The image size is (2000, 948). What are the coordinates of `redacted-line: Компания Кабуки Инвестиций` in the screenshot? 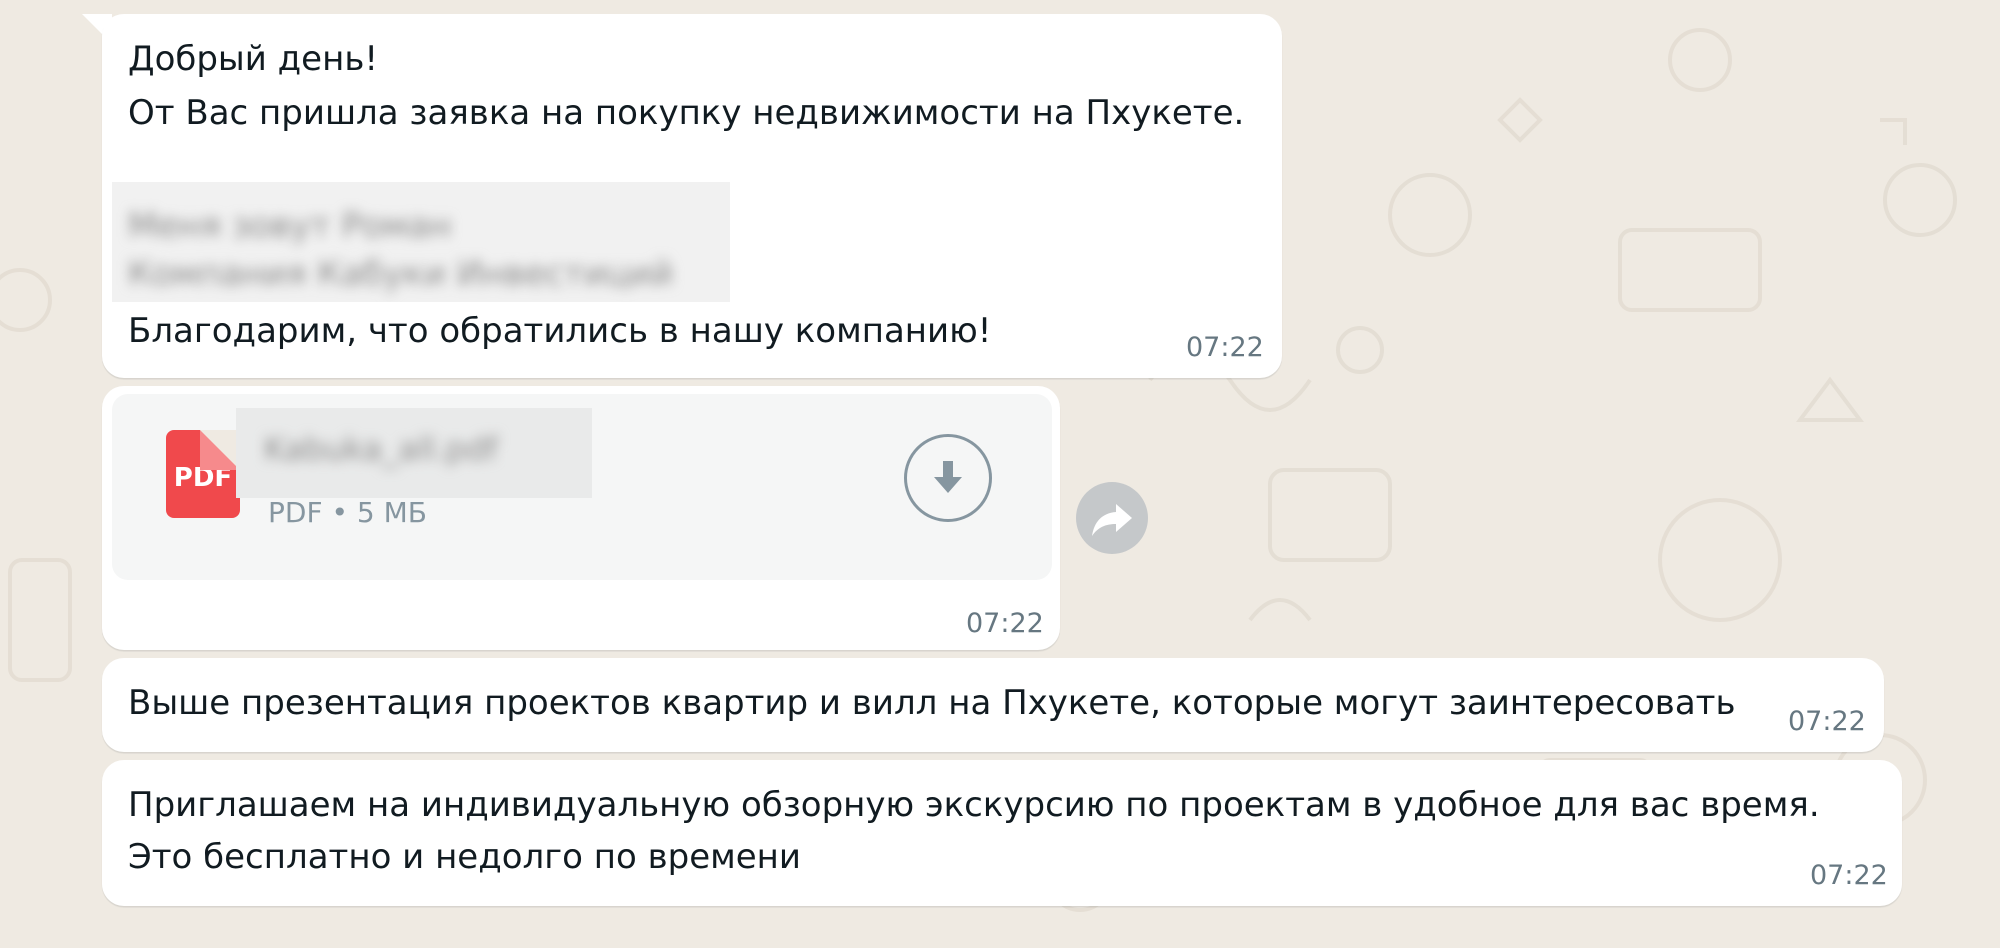 It's located at (401, 274).